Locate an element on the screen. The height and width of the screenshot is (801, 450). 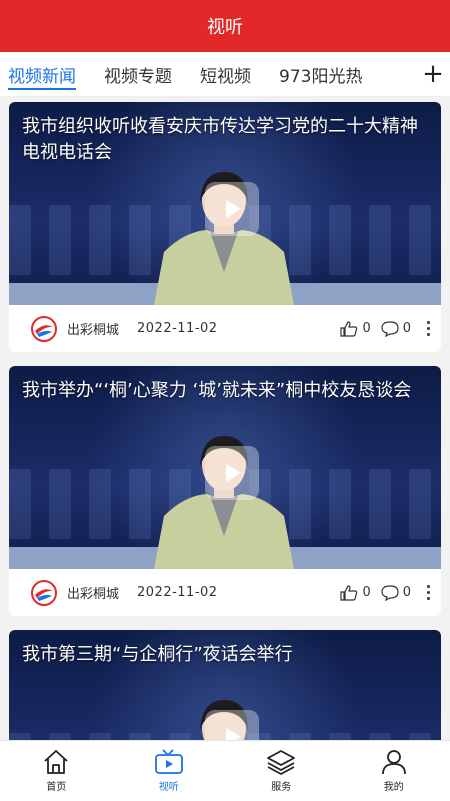
home-icon is located at coordinates (56, 762).